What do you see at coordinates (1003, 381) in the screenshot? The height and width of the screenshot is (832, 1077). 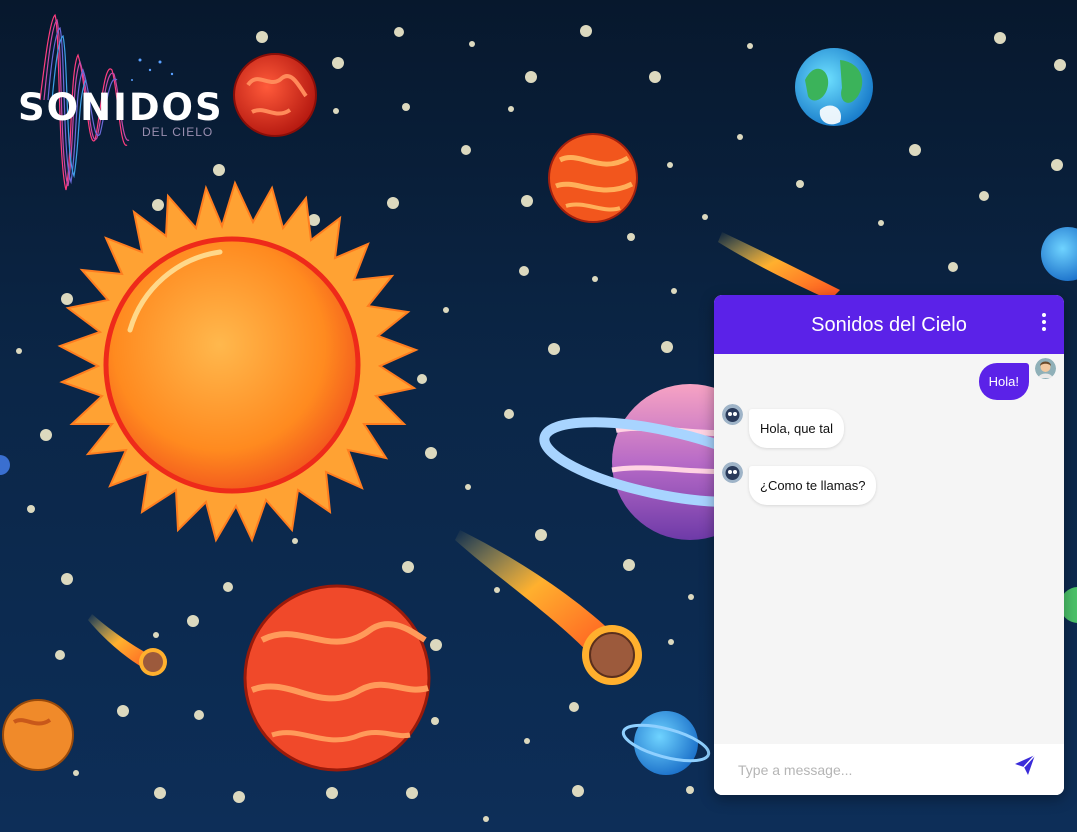 I see `user-message: Hola!` at bounding box center [1003, 381].